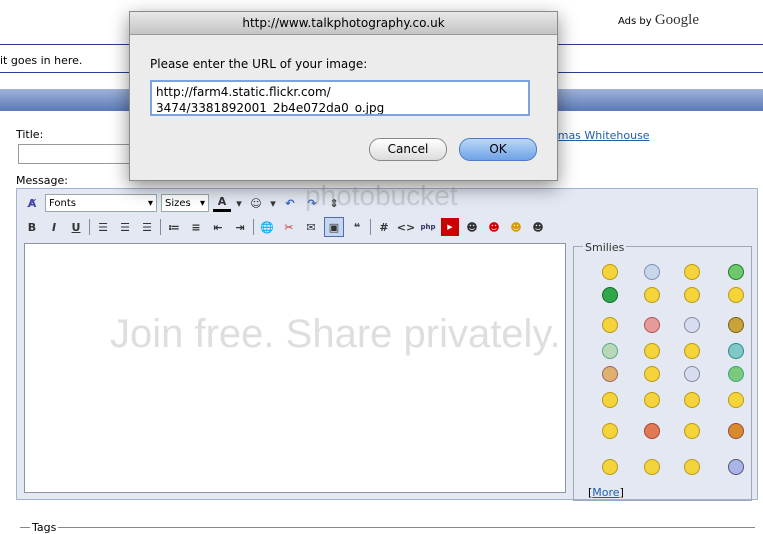  What do you see at coordinates (103, 227) in the screenshot?
I see `align-left-icon: ☰` at bounding box center [103, 227].